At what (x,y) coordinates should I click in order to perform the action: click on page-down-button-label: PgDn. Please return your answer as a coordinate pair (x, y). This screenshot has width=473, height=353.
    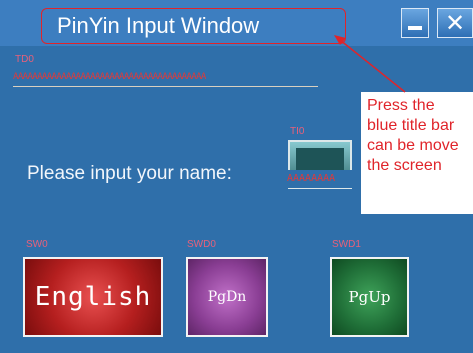
    Looking at the image, I should click on (227, 297).